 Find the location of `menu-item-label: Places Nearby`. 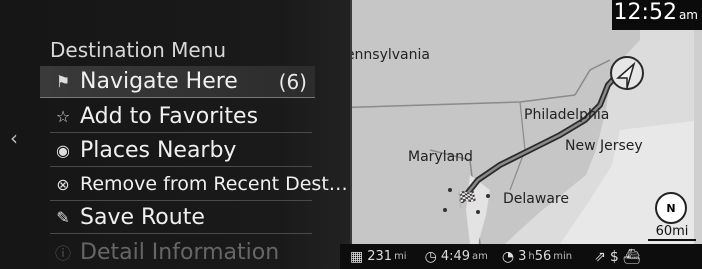

menu-item-label: Places Nearby is located at coordinates (158, 150).